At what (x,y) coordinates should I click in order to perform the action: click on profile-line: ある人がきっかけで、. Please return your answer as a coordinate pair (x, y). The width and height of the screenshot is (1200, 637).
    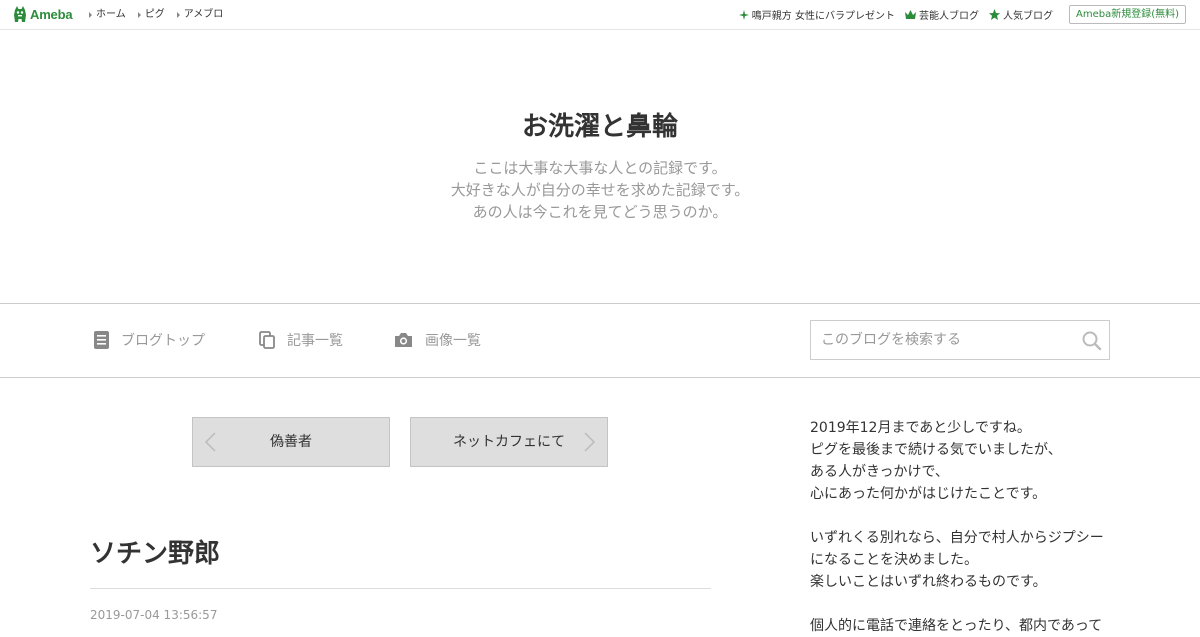
    Looking at the image, I should click on (879, 472).